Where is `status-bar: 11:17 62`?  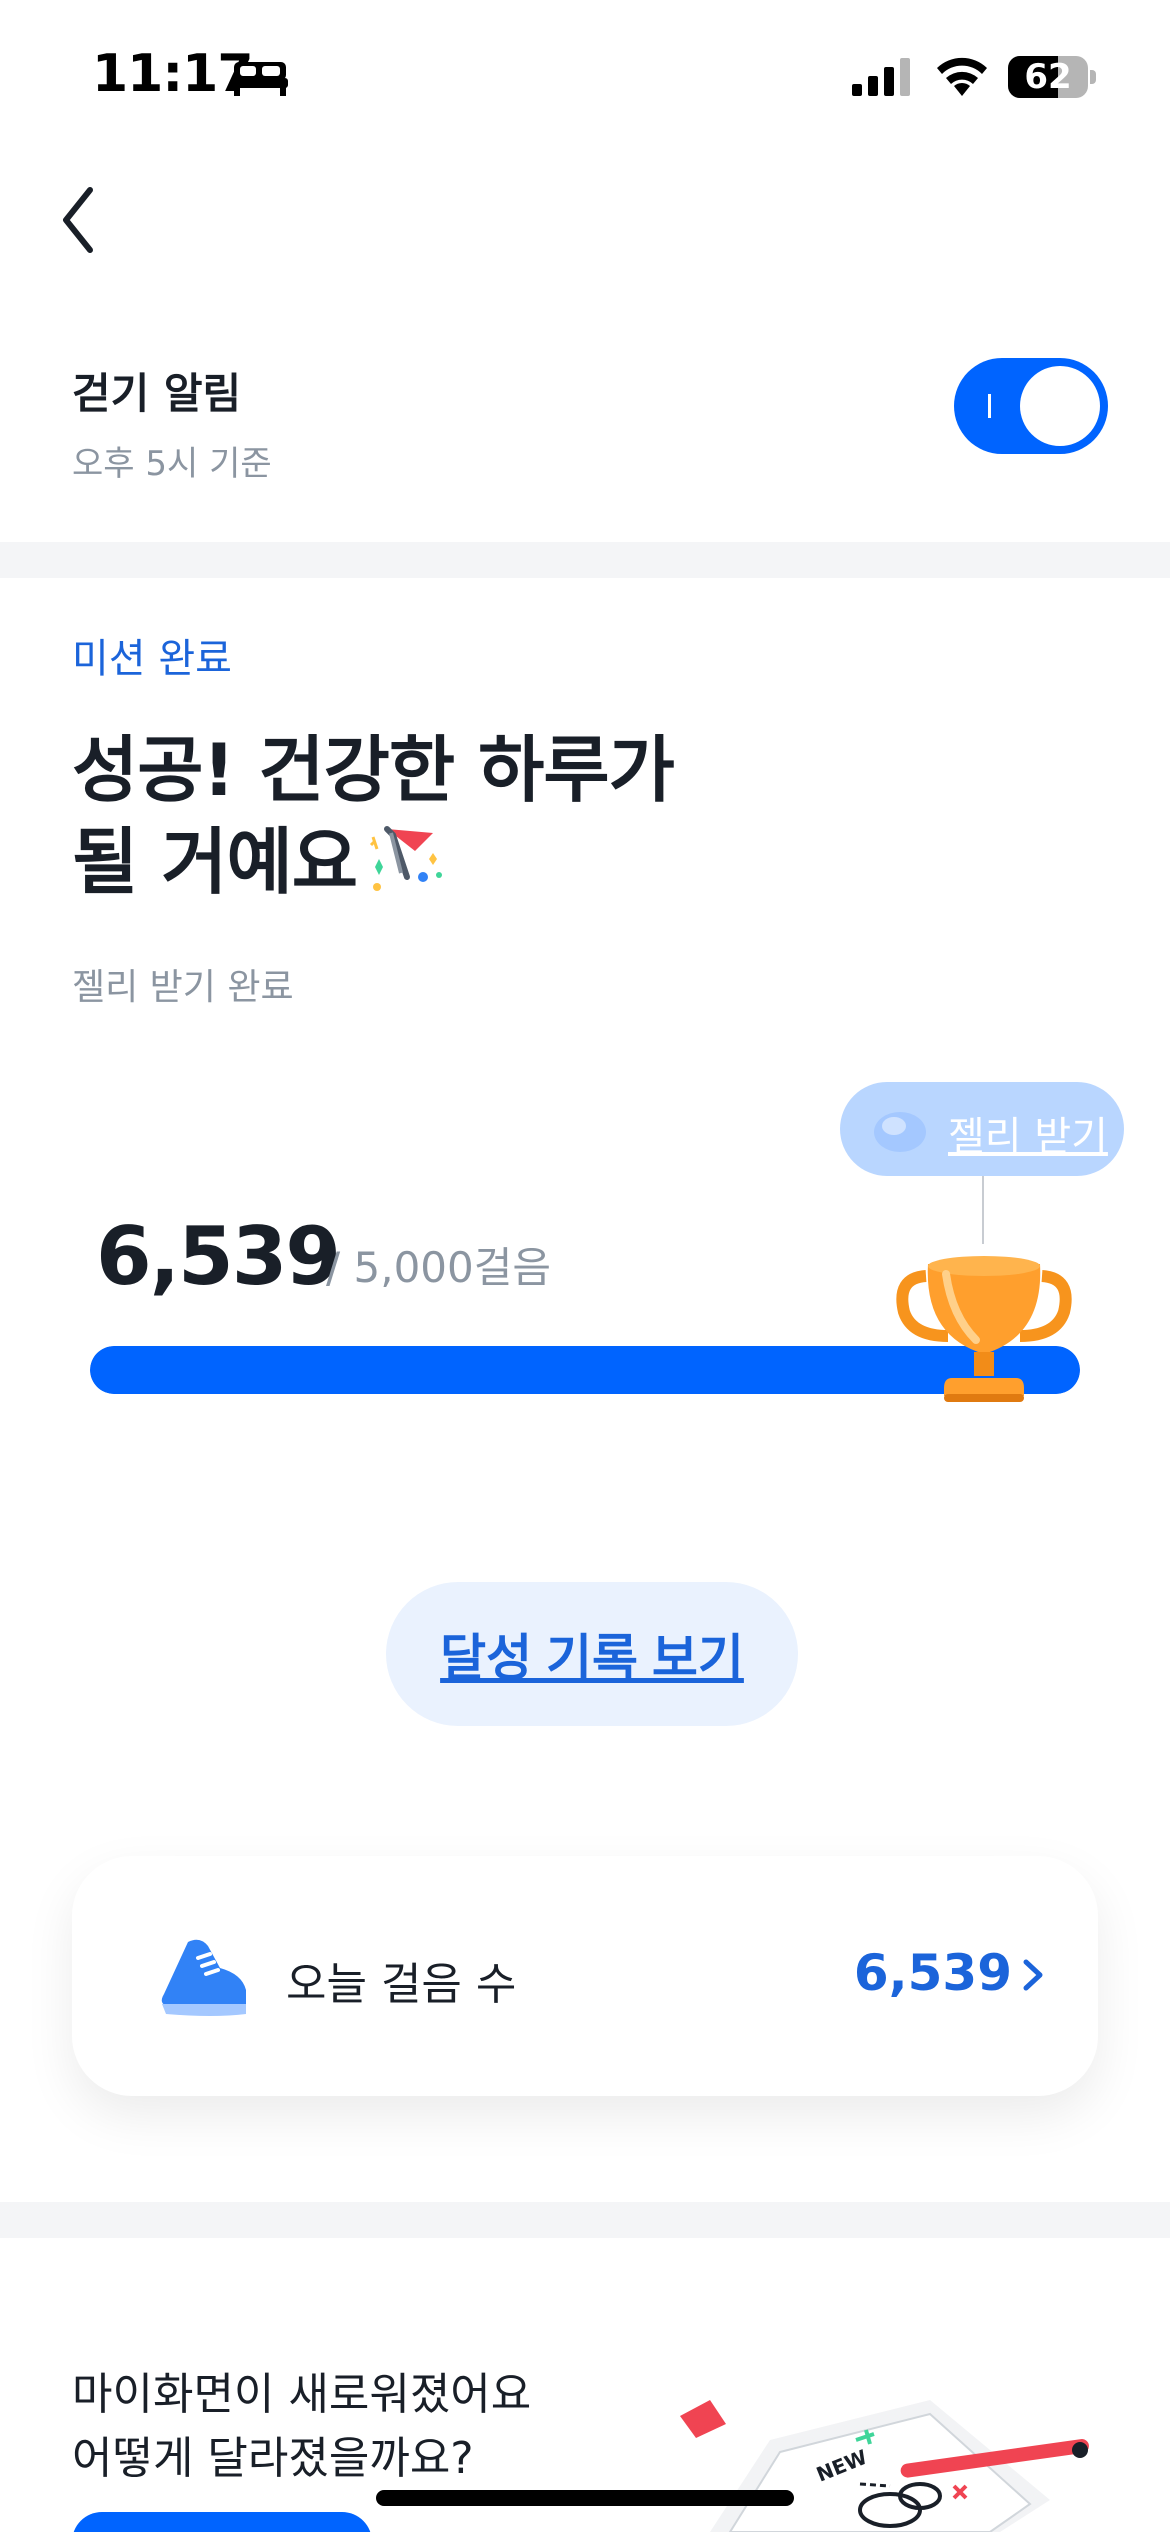 status-bar: 11:17 62 is located at coordinates (585, 75).